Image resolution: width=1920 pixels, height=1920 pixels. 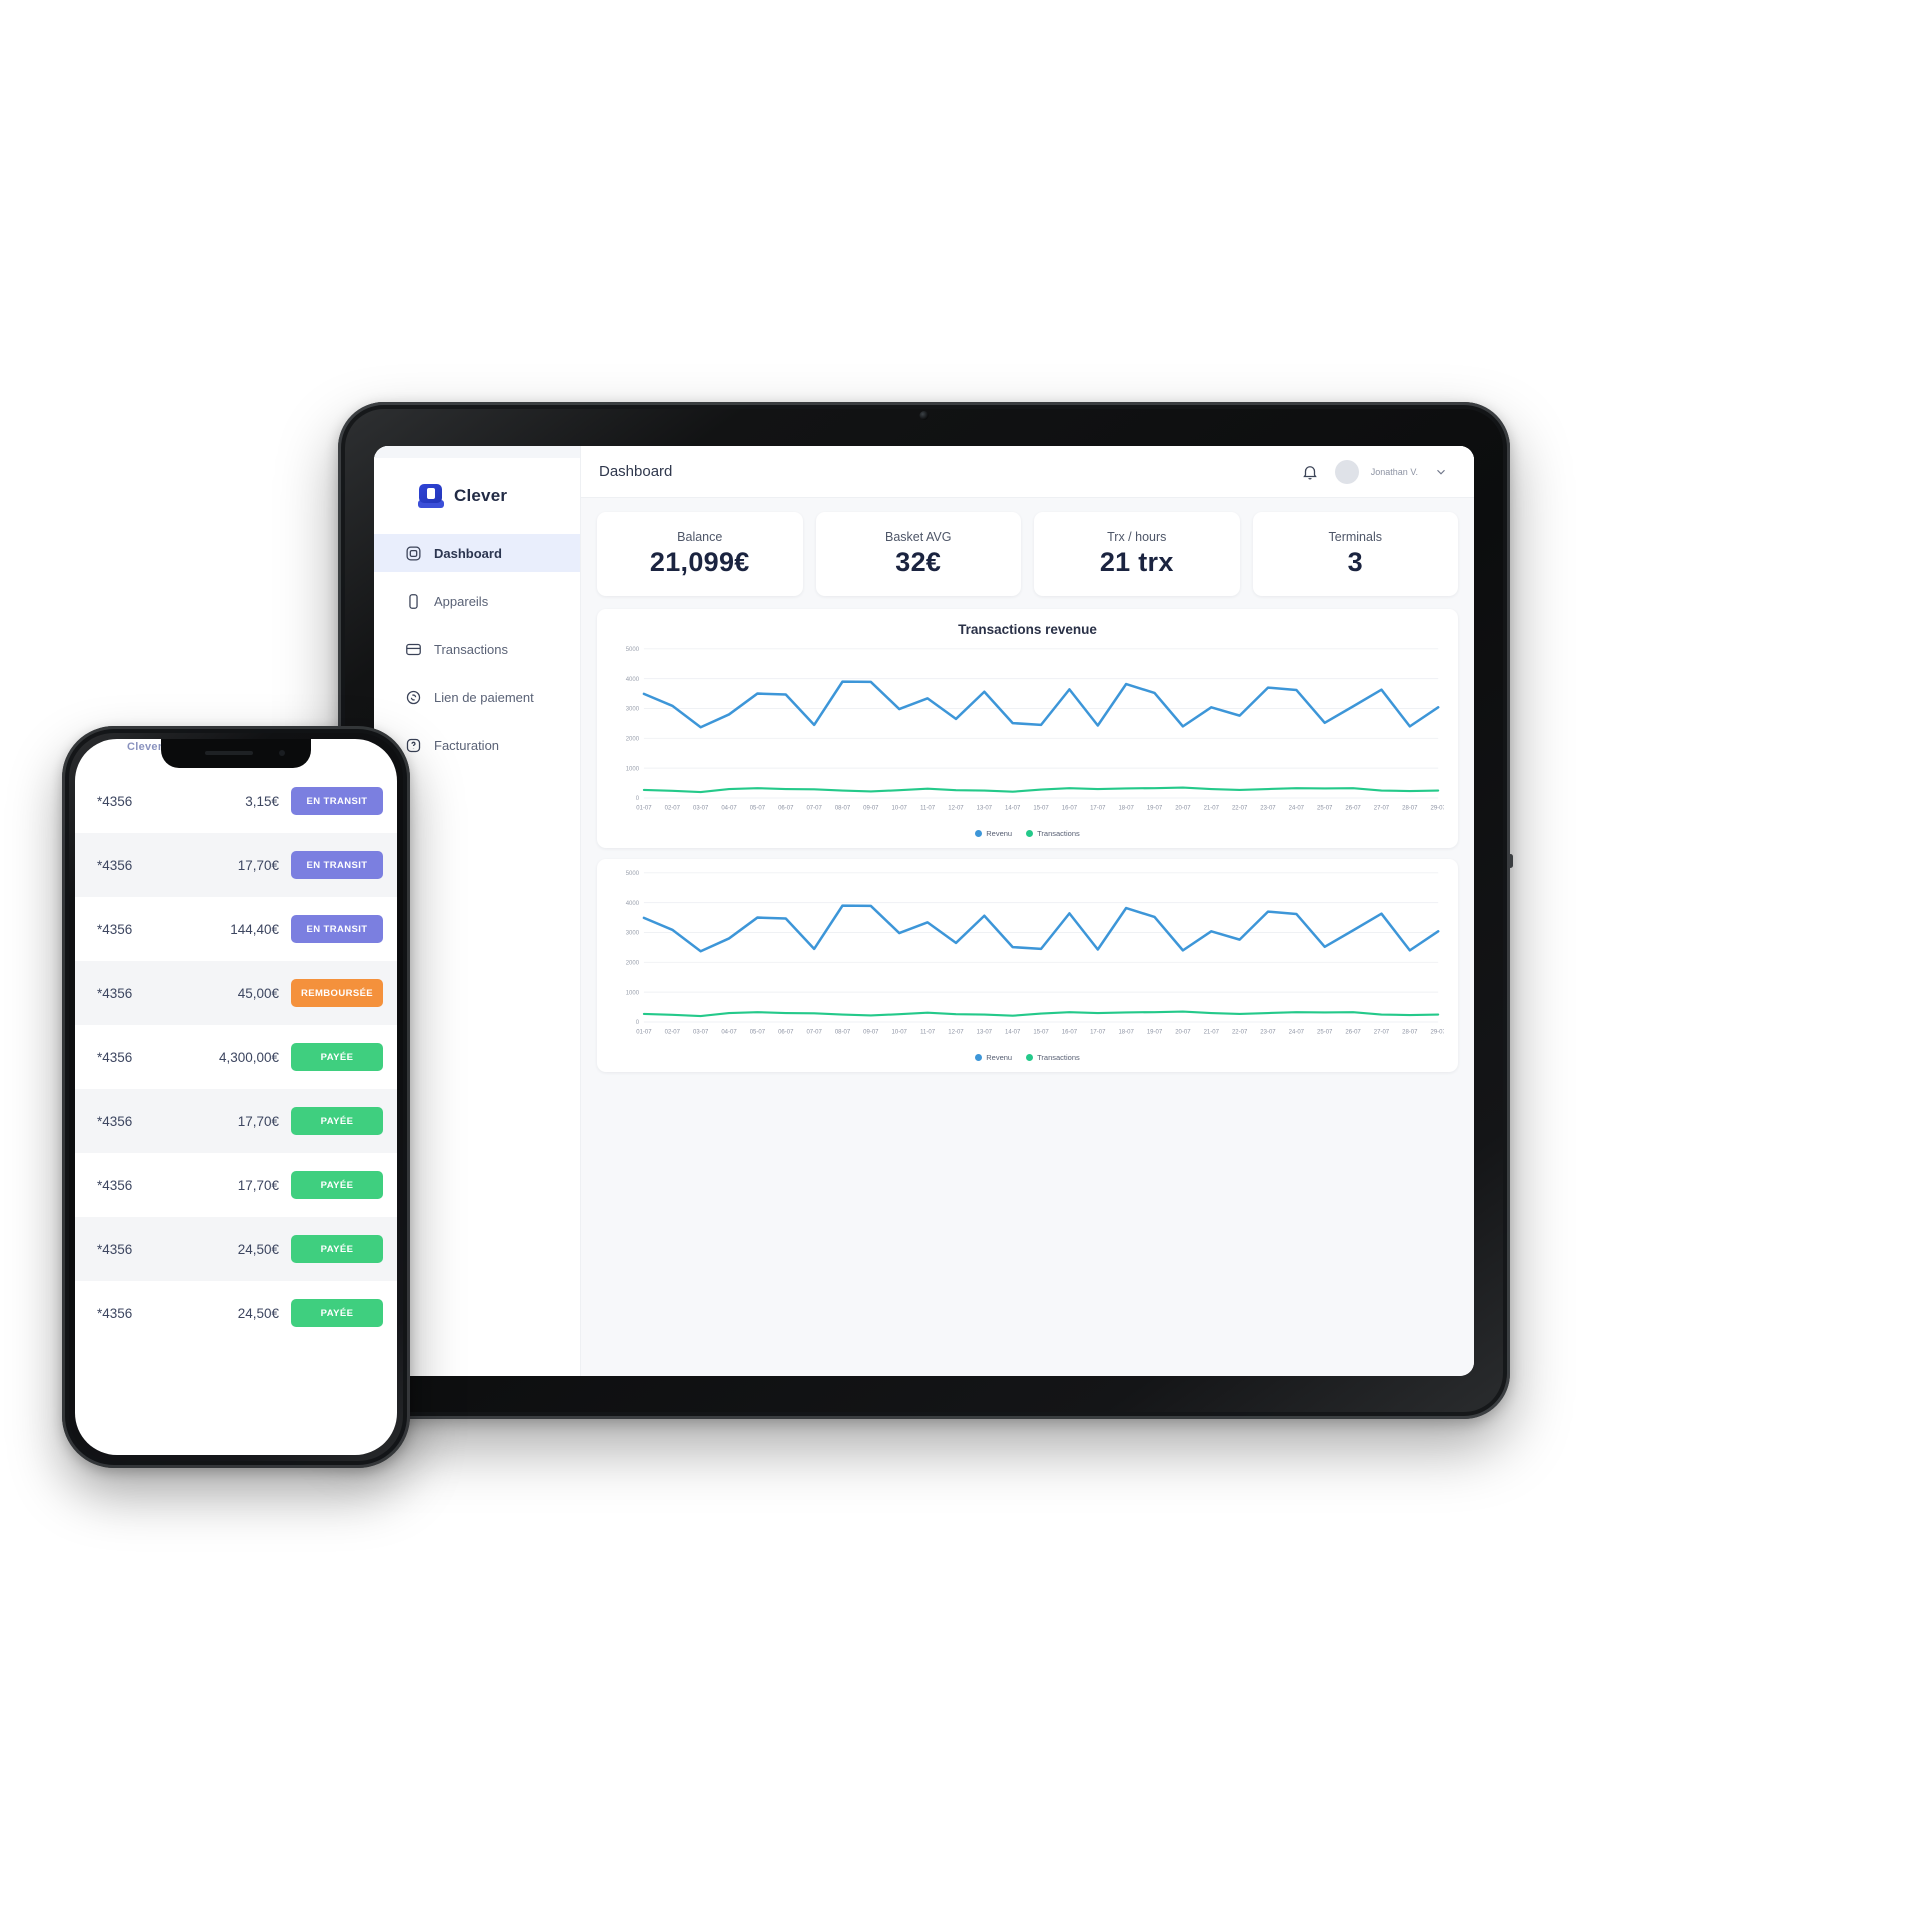 What do you see at coordinates (145, 747) in the screenshot?
I see `phone-brand-label: Clever` at bounding box center [145, 747].